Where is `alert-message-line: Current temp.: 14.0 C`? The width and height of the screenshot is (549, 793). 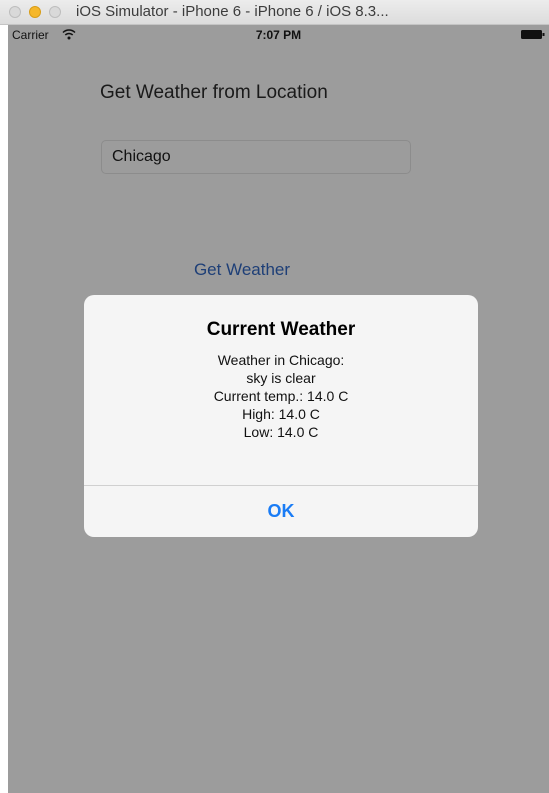 alert-message-line: Current temp.: 14.0 C is located at coordinates (281, 396).